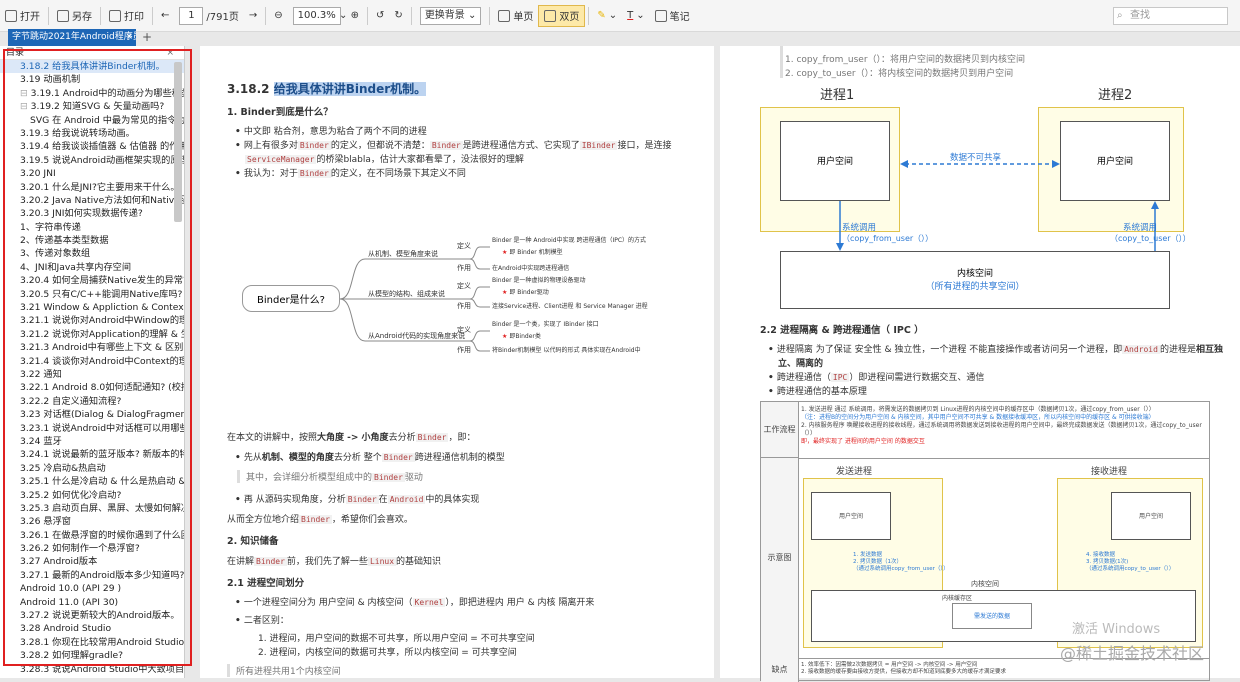 The width and height of the screenshot is (1240, 682). Describe the element at coordinates (607, 16) in the screenshot. I see `highlight-button: ✎ ⌄` at that location.